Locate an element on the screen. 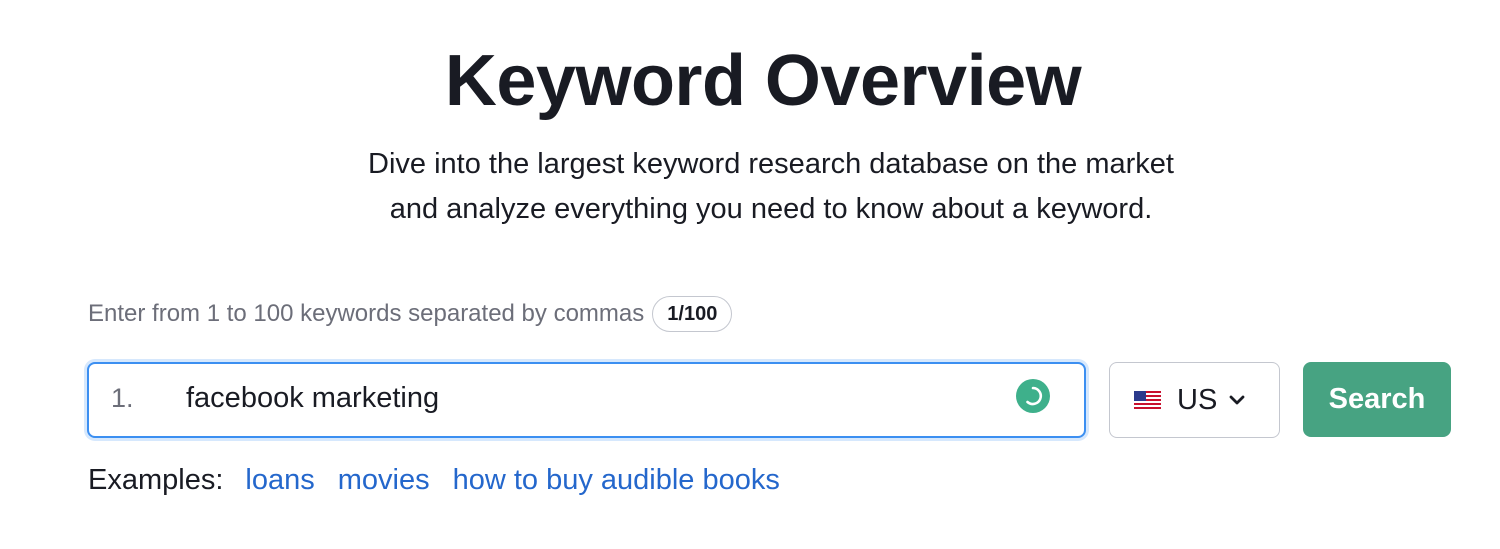 The height and width of the screenshot is (549, 1500). search-button: Search is located at coordinates (1377, 399).